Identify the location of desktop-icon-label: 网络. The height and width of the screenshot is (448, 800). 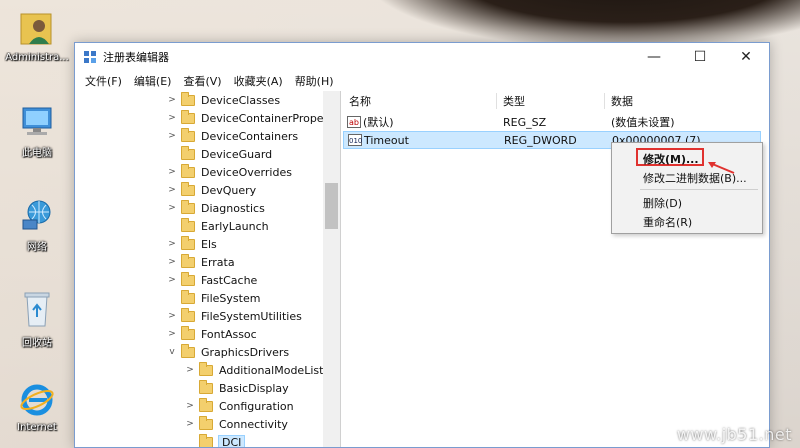
(37, 247).